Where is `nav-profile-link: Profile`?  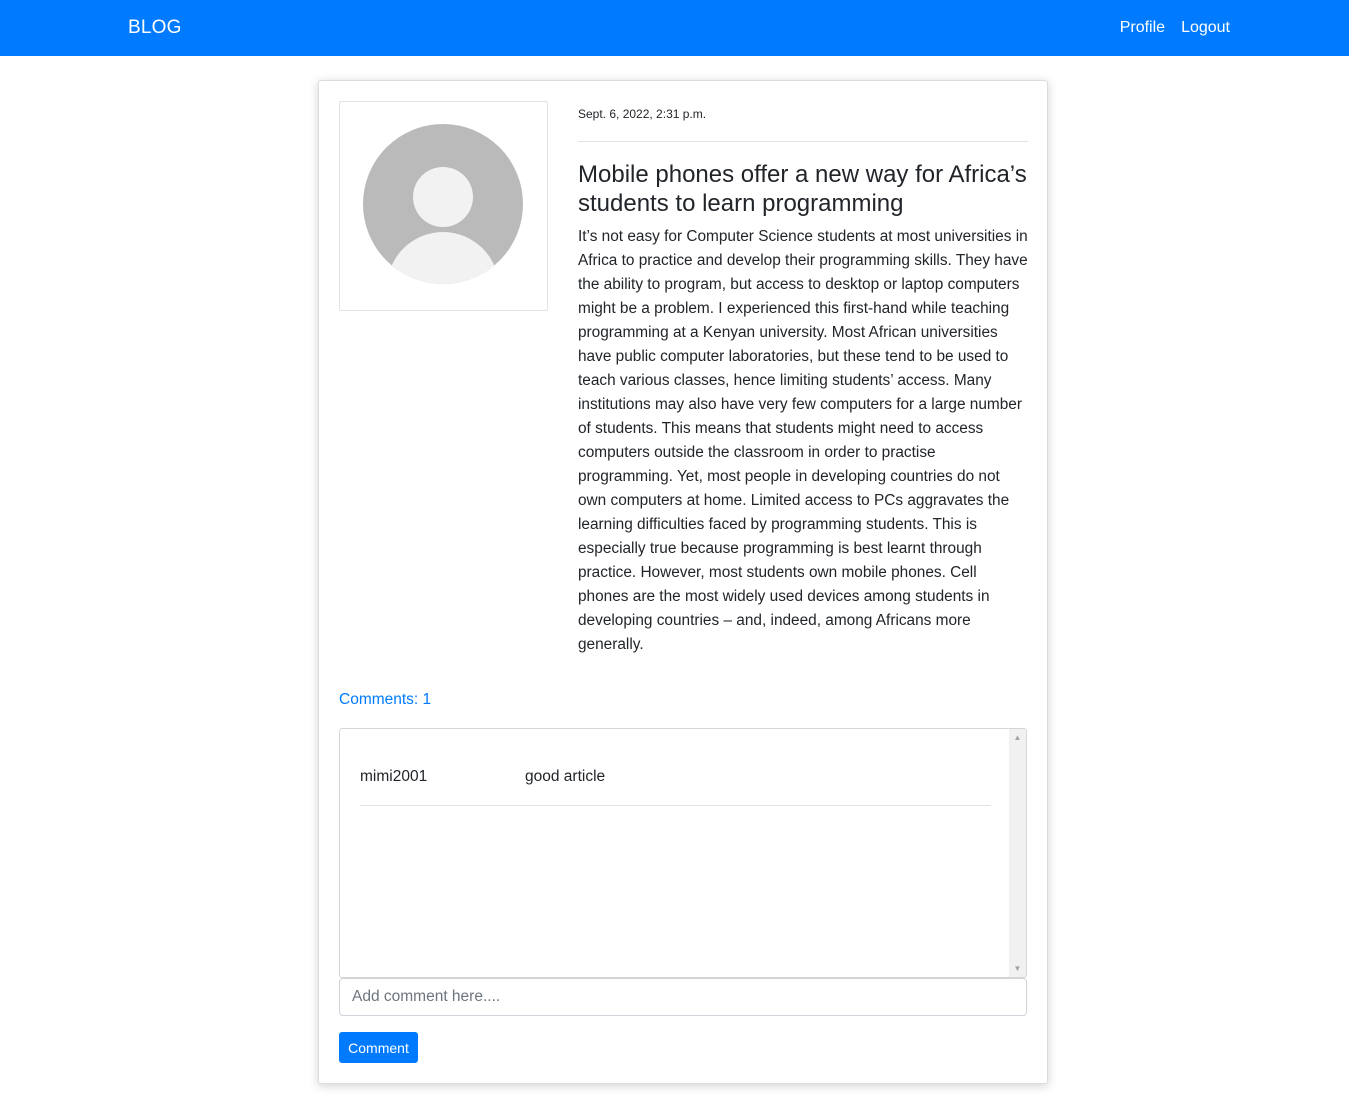
nav-profile-link: Profile is located at coordinates (1142, 28).